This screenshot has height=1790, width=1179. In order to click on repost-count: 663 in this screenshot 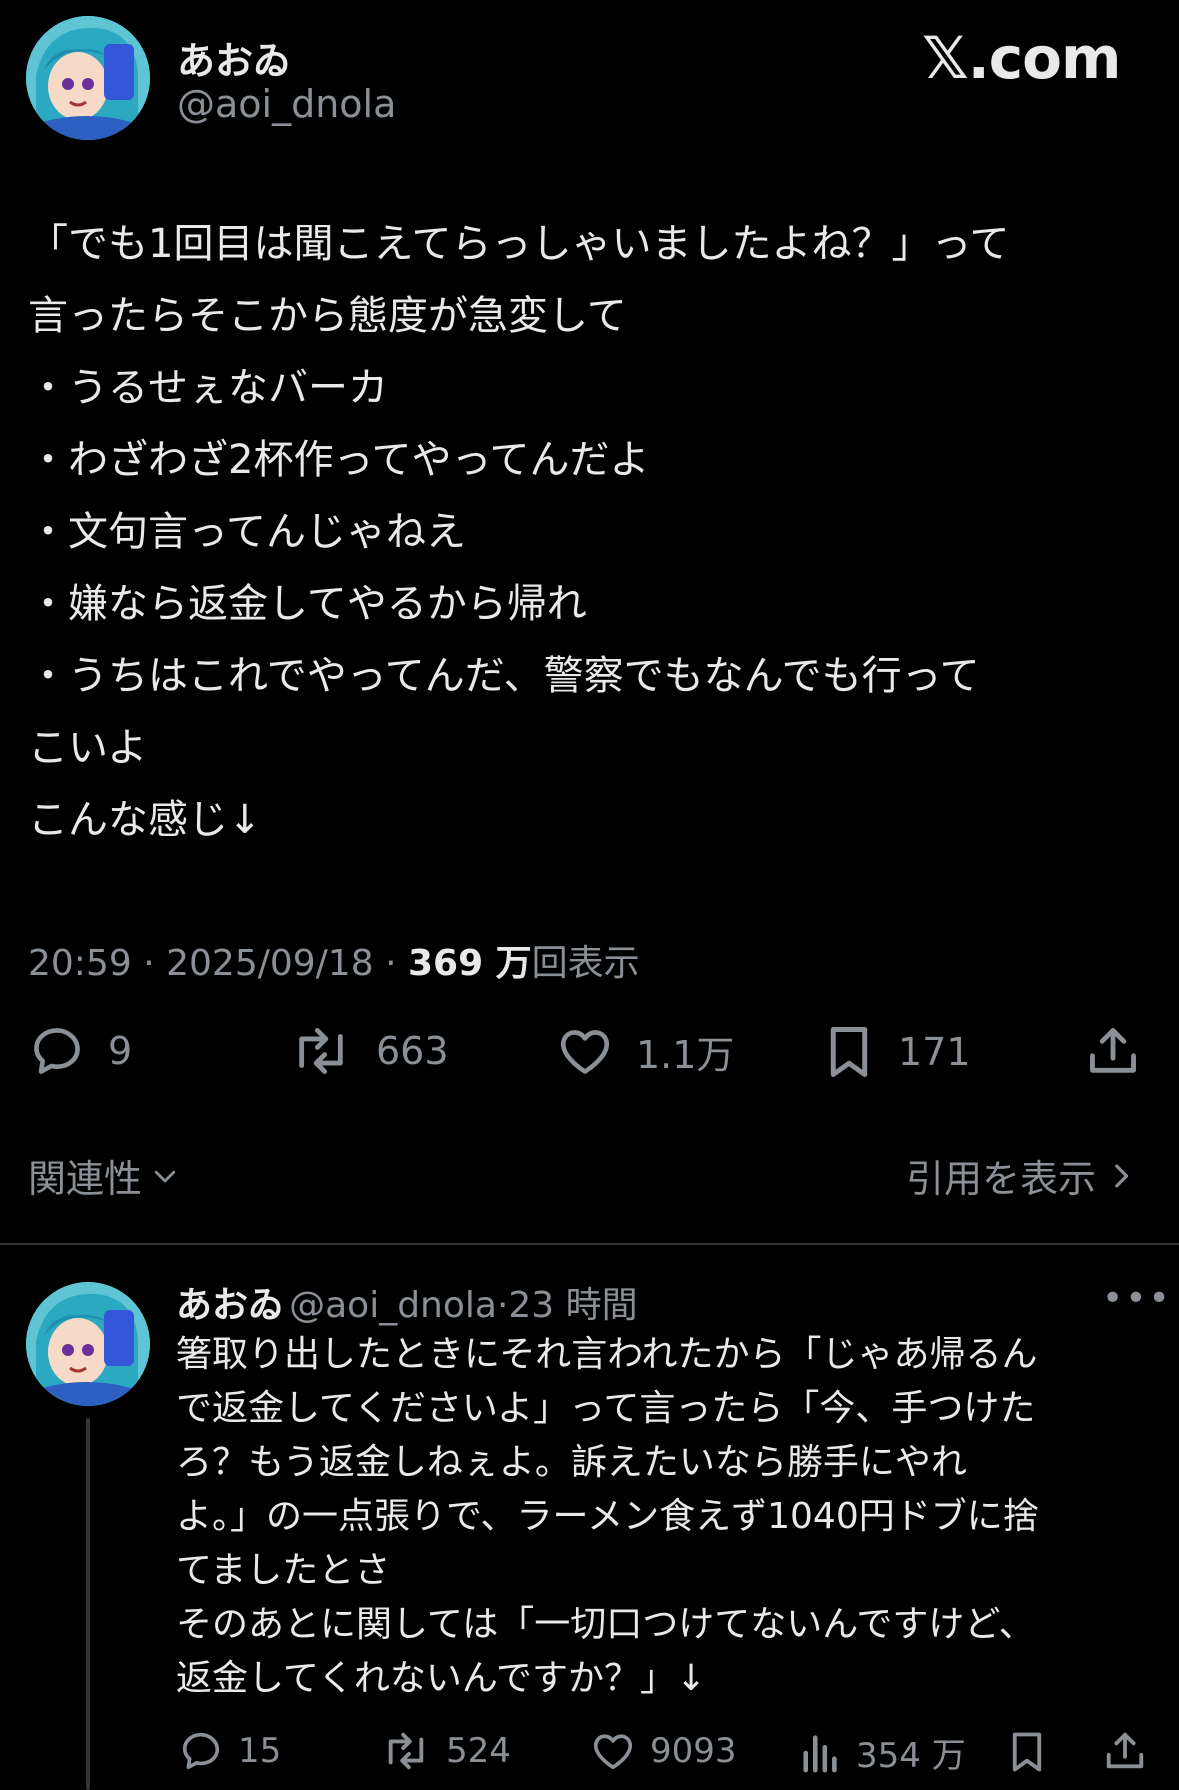, I will do `click(412, 1051)`.